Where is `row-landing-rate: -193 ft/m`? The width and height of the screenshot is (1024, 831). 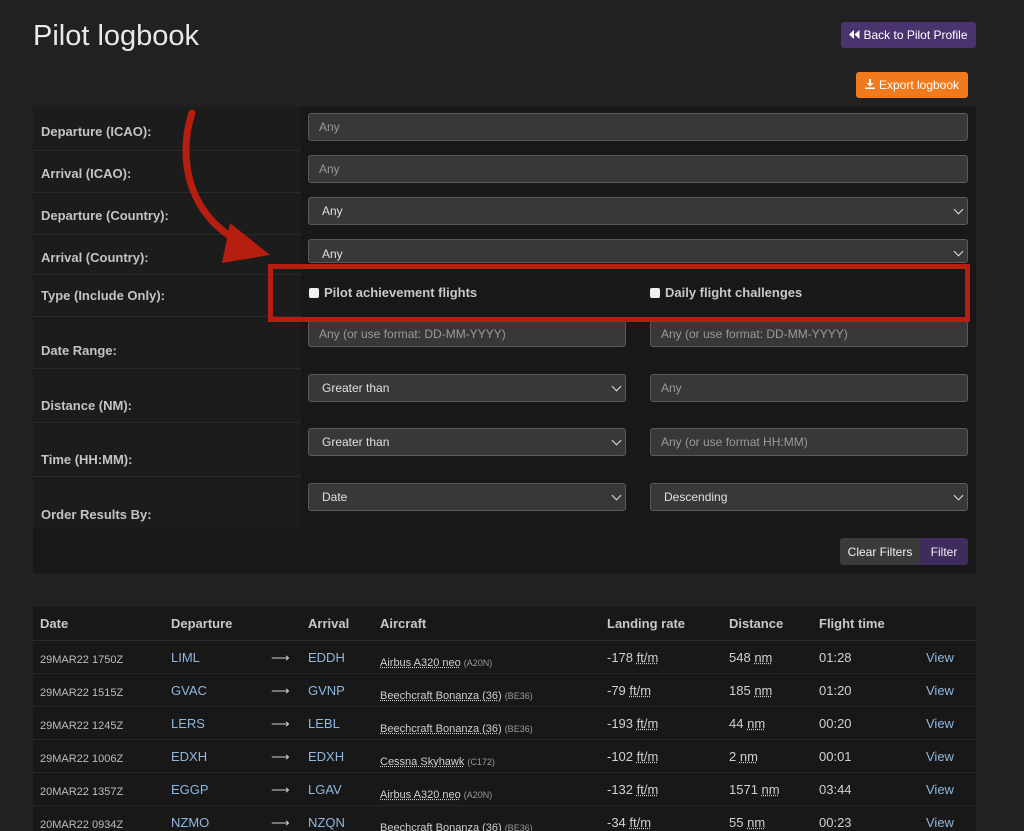
row-landing-rate: -193 ft/m is located at coordinates (632, 723).